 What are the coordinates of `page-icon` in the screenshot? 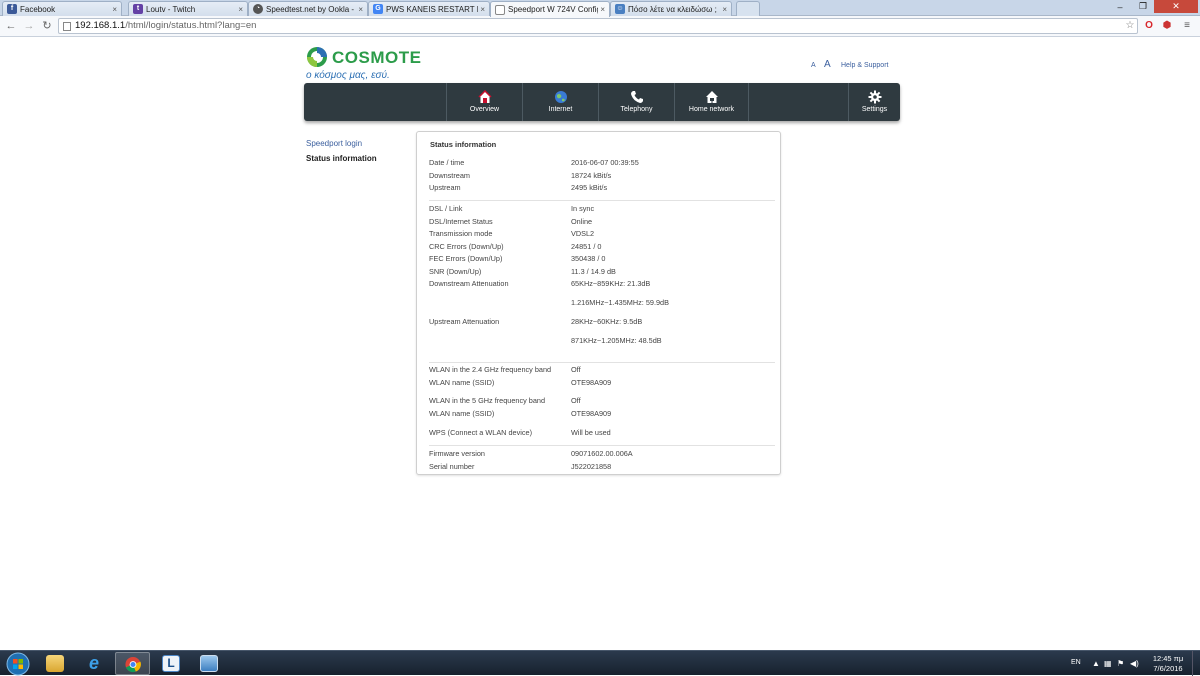 It's located at (500, 9).